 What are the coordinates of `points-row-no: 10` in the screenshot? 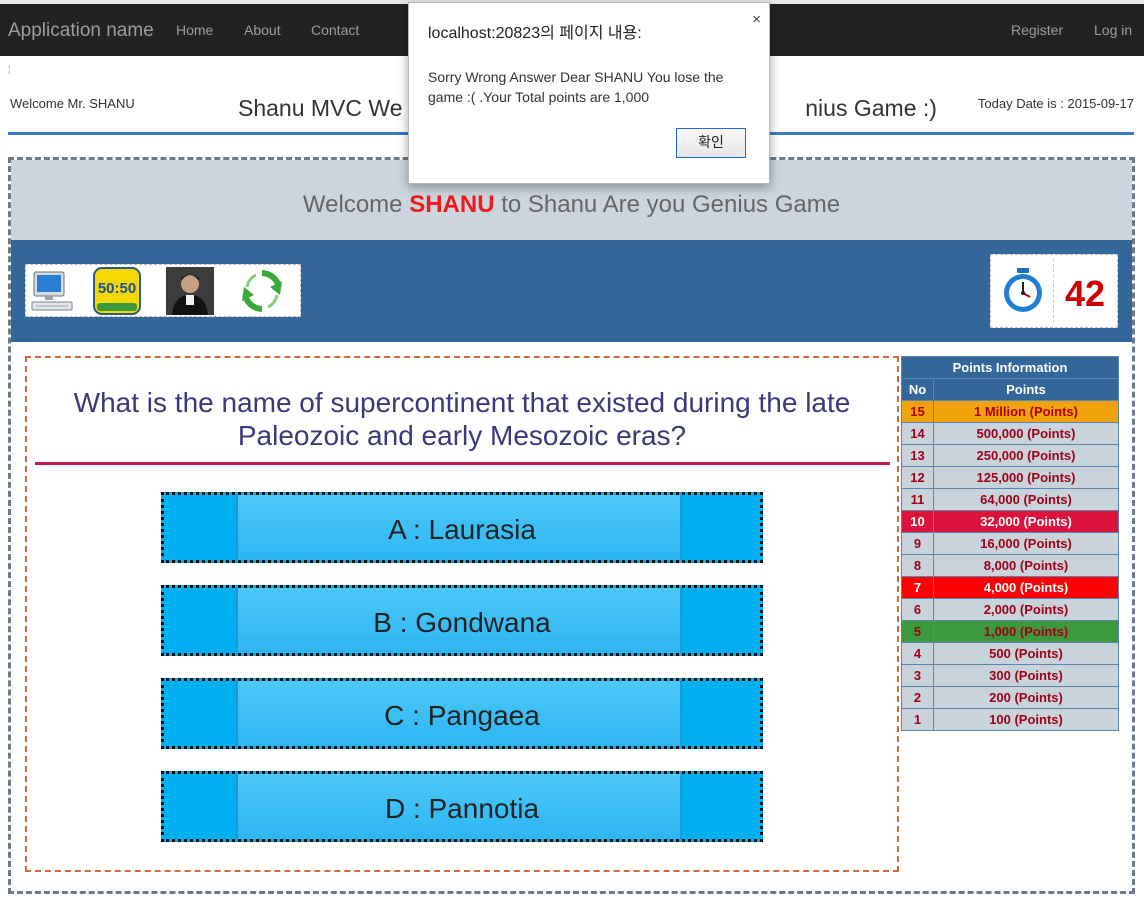 It's located at (917, 521).